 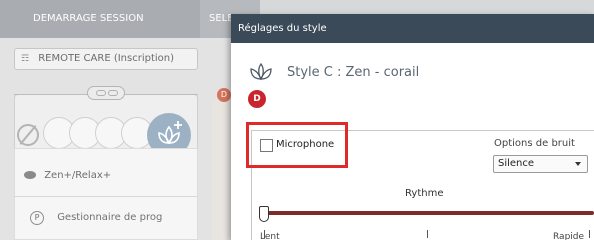 I want to click on link-icon, so click(x=106, y=93).